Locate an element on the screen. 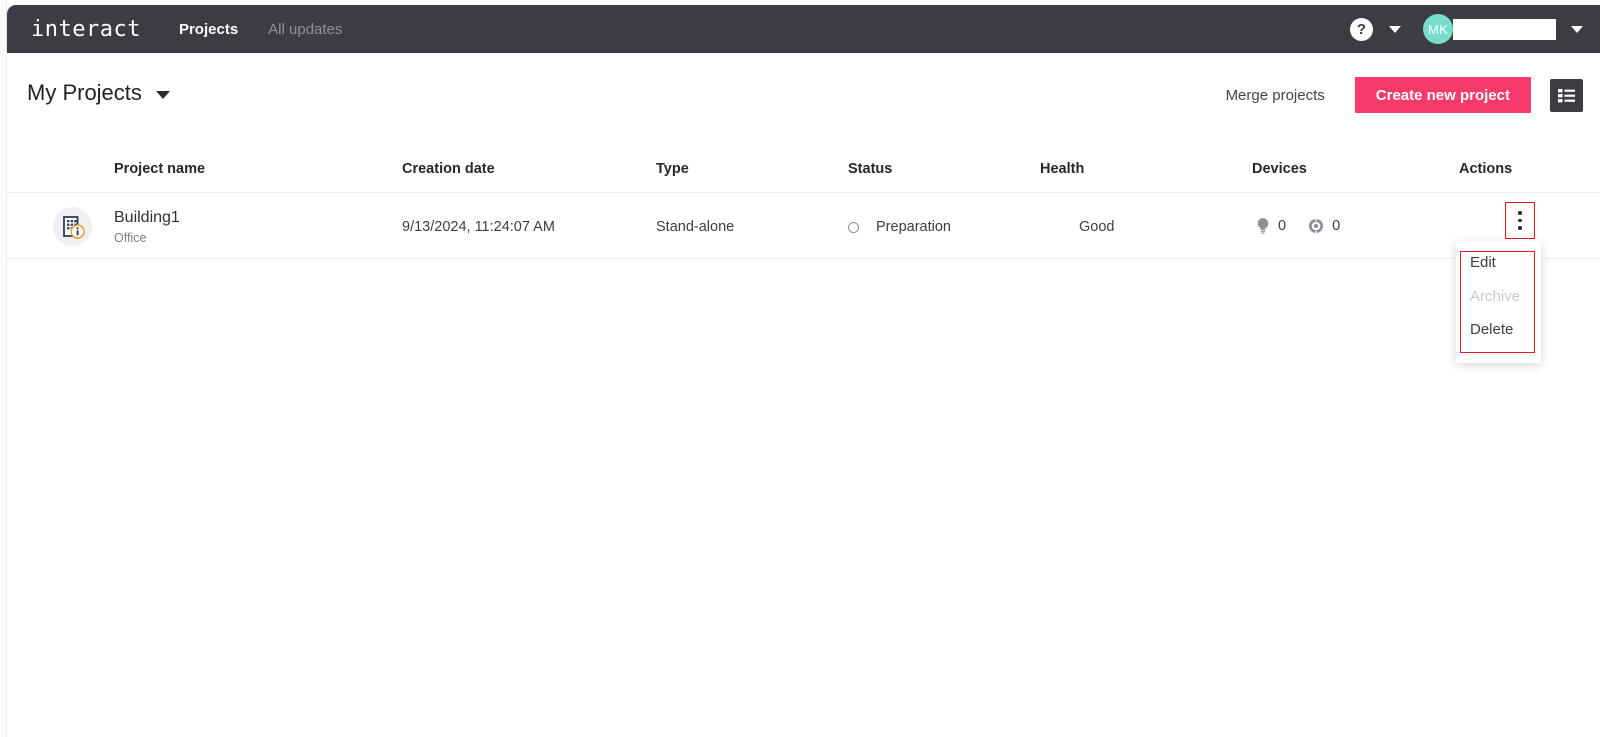  building-info-icon is located at coordinates (72, 226).